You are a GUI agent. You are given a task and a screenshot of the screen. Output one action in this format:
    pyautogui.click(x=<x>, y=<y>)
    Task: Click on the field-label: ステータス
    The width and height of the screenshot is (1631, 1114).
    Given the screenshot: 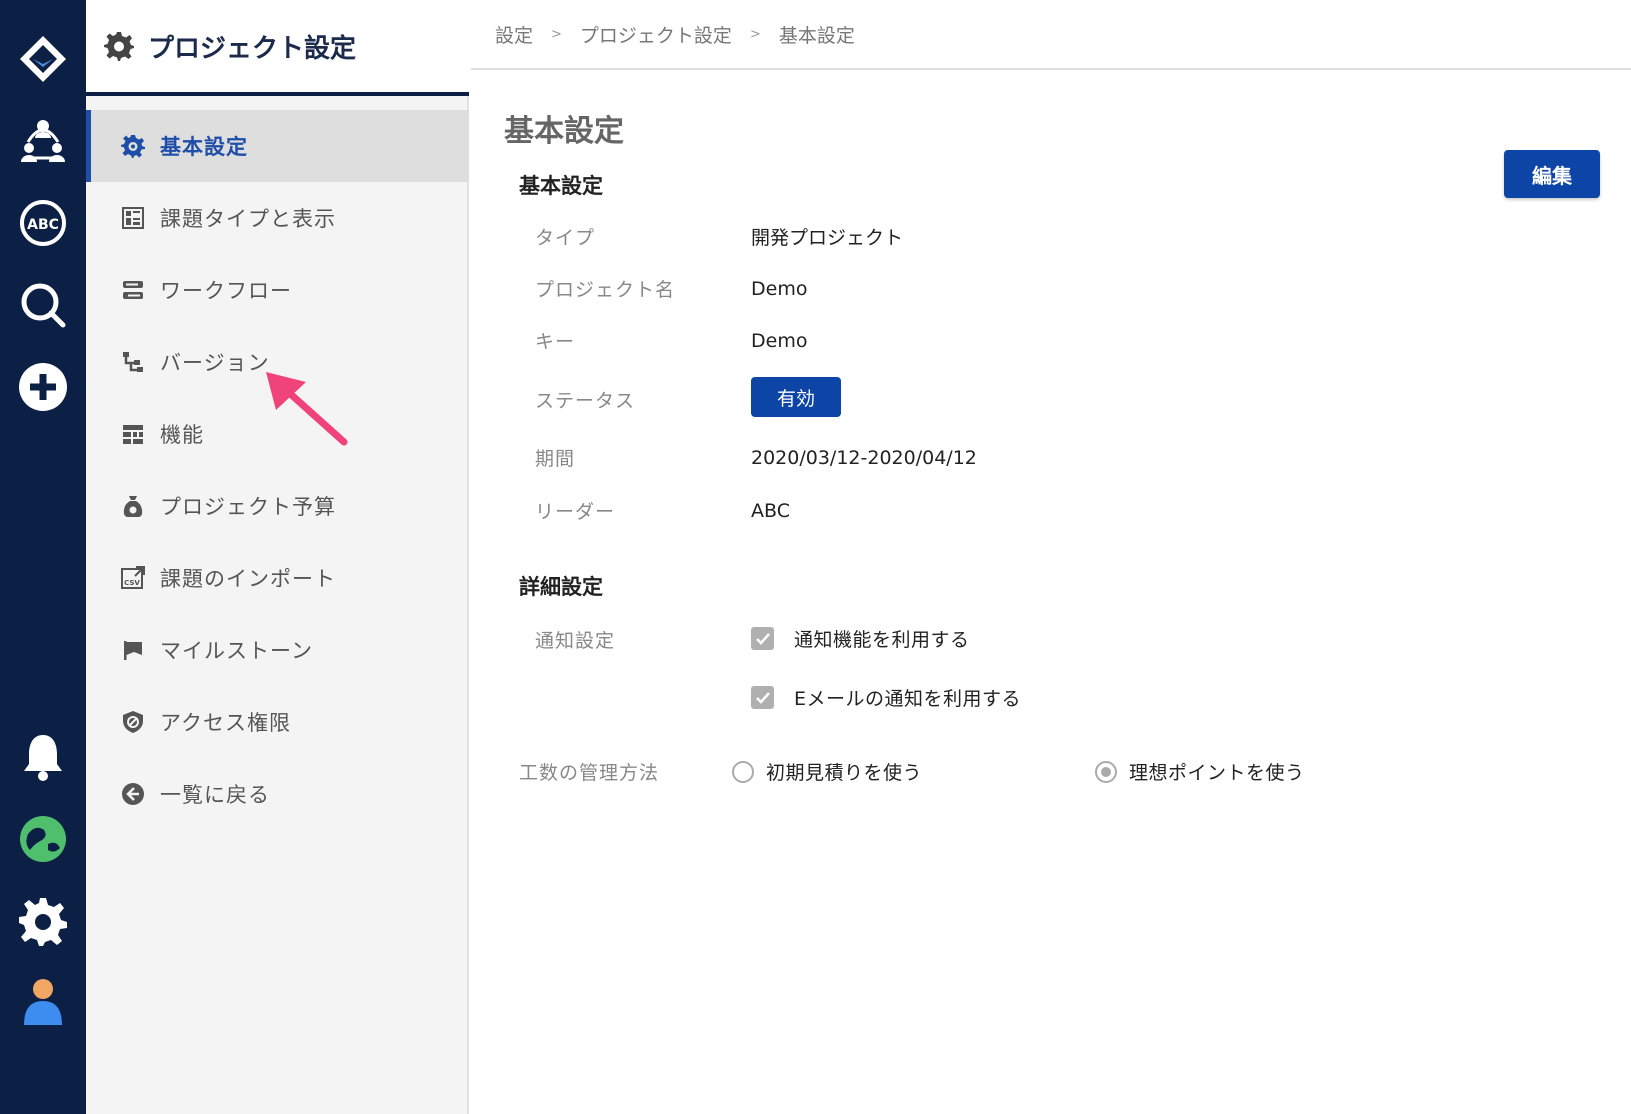 What is the action you would take?
    pyautogui.click(x=585, y=400)
    